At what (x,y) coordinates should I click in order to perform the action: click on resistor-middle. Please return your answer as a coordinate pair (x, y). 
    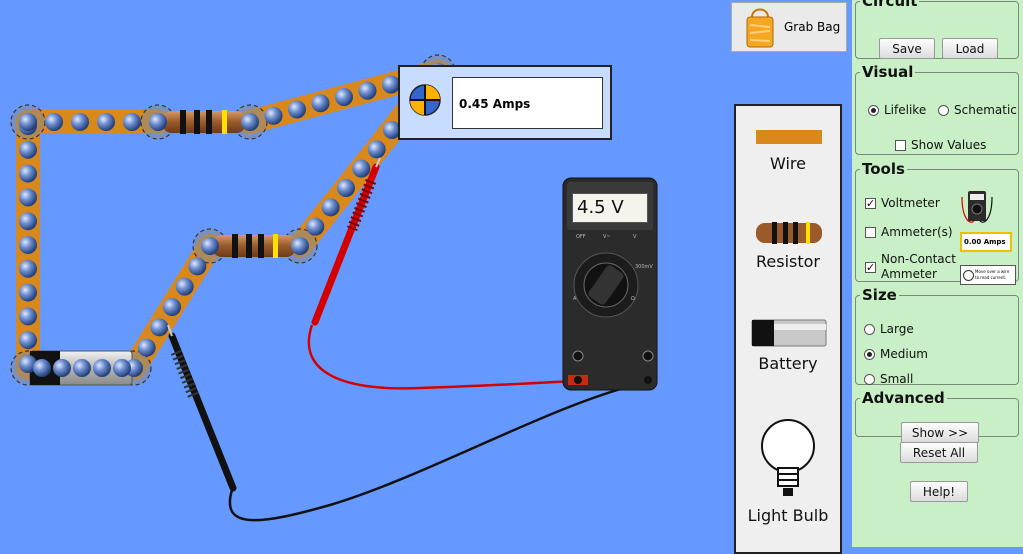
    Looking at the image, I should click on (254, 246).